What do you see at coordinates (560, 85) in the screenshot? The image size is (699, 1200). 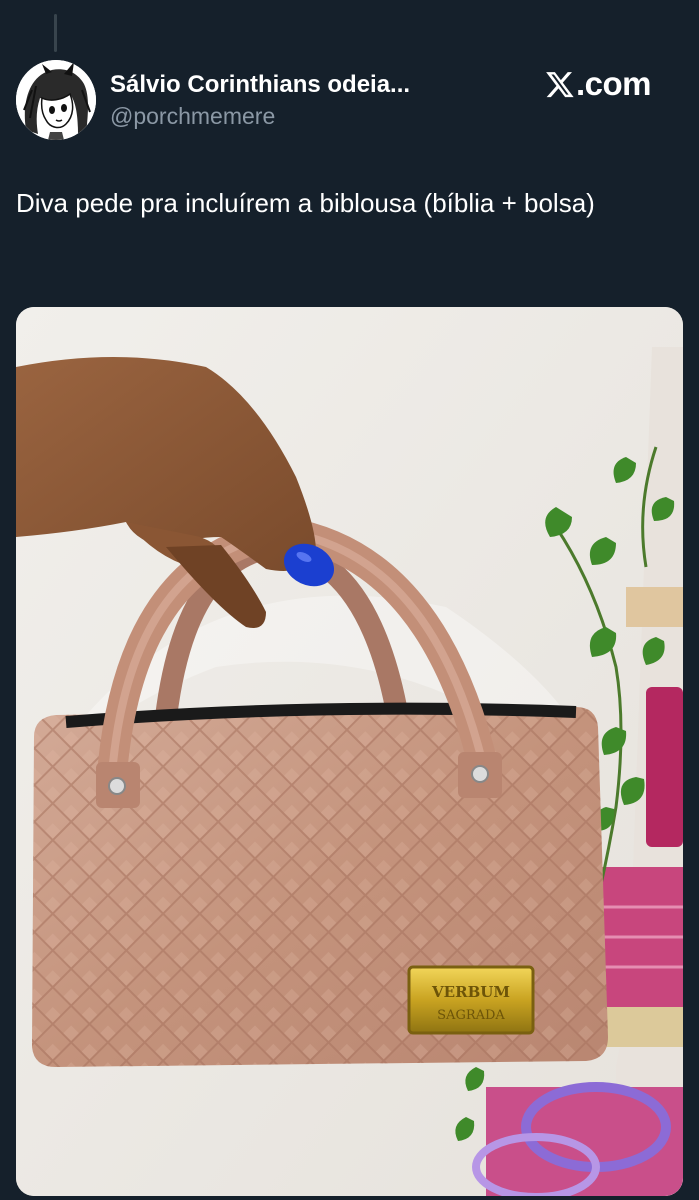 I see `x-logo-icon` at bounding box center [560, 85].